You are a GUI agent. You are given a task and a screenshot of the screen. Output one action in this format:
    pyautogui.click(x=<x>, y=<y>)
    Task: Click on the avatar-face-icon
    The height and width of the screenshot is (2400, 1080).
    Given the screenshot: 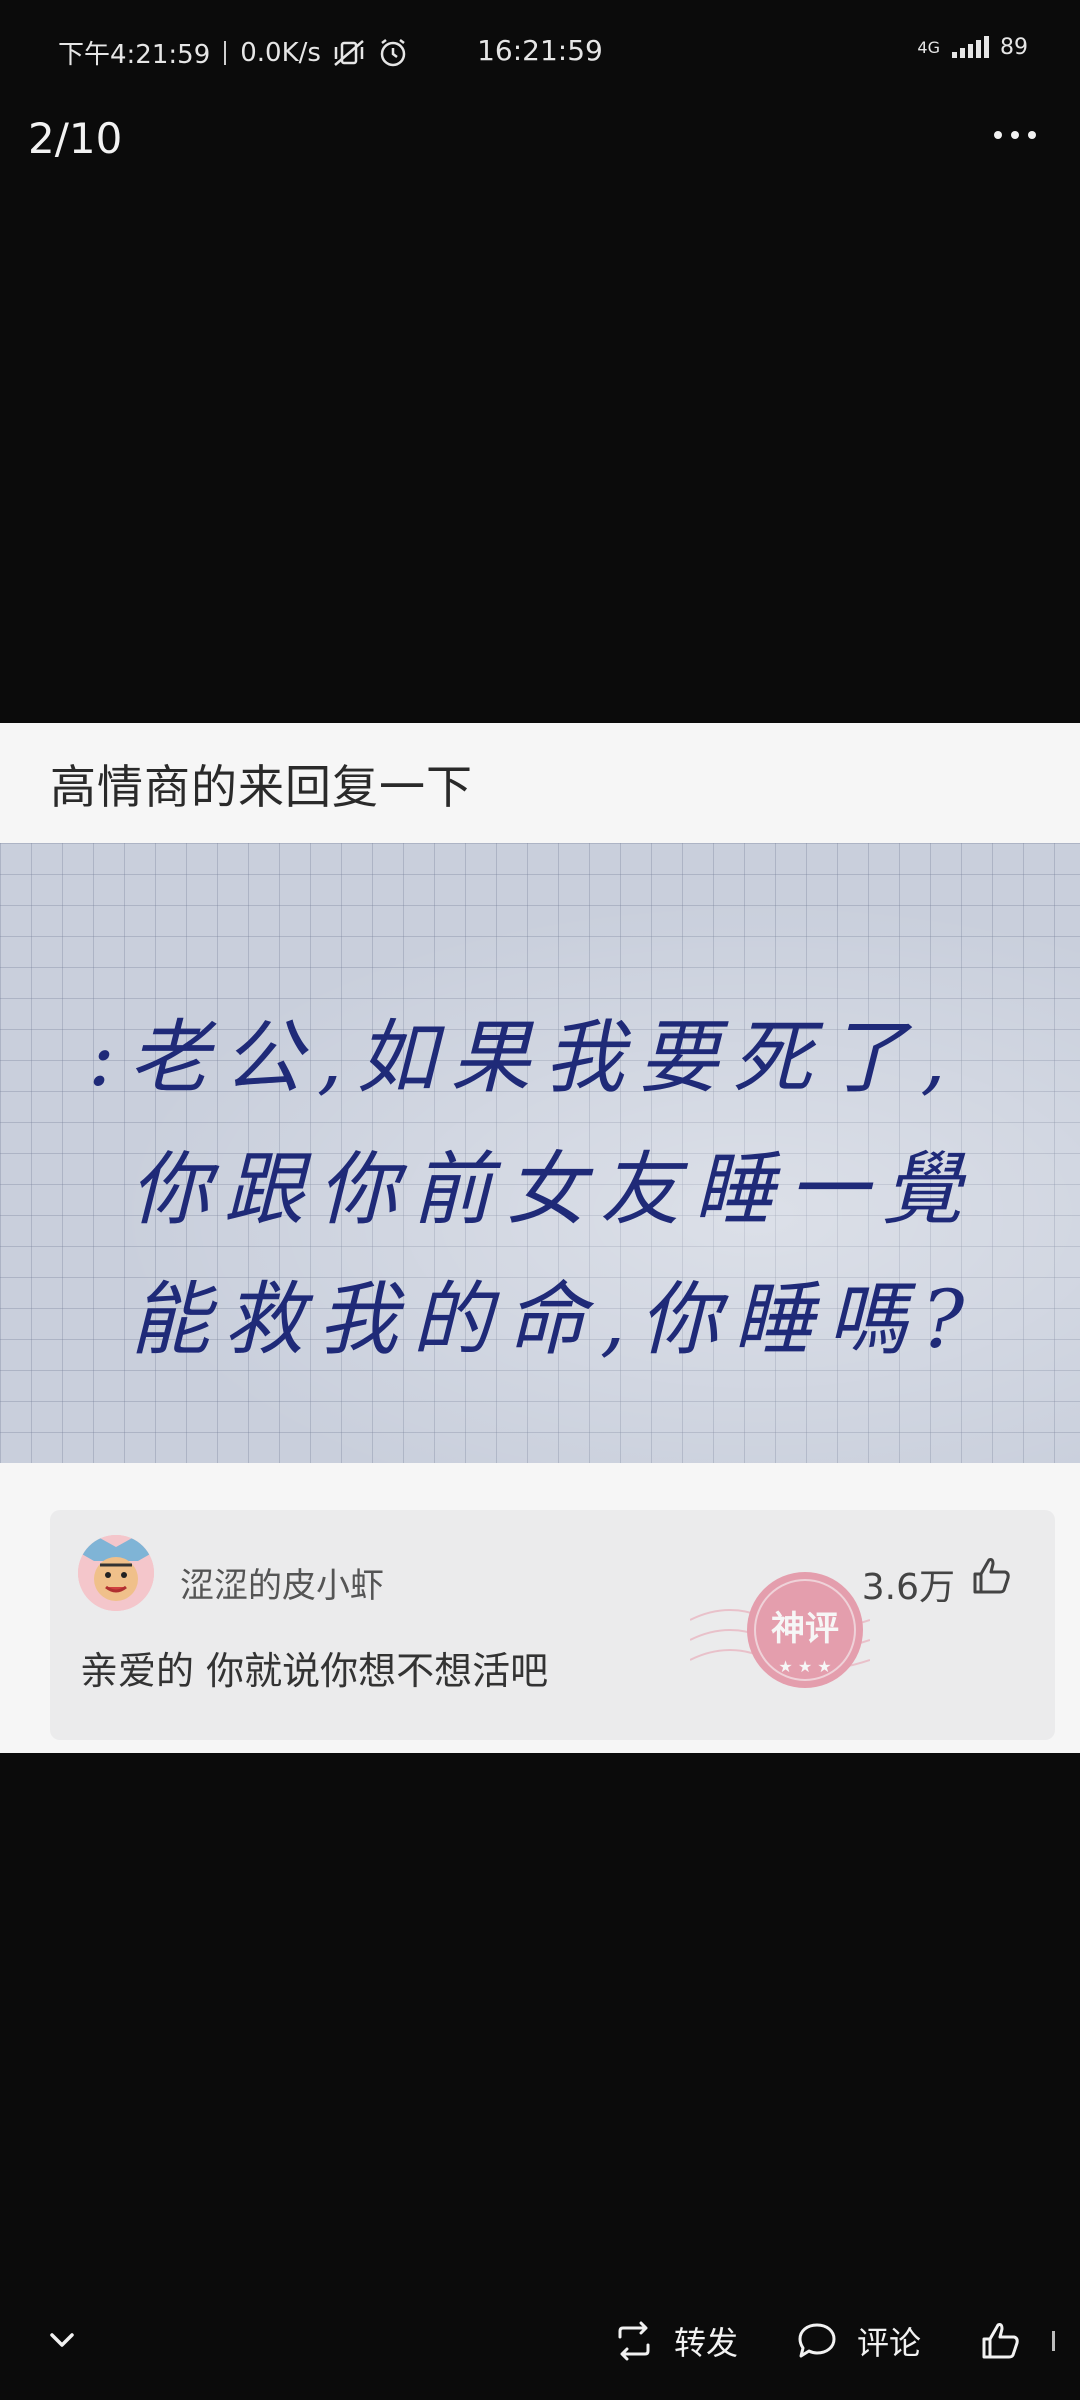 What is the action you would take?
    pyautogui.click(x=116, y=1573)
    